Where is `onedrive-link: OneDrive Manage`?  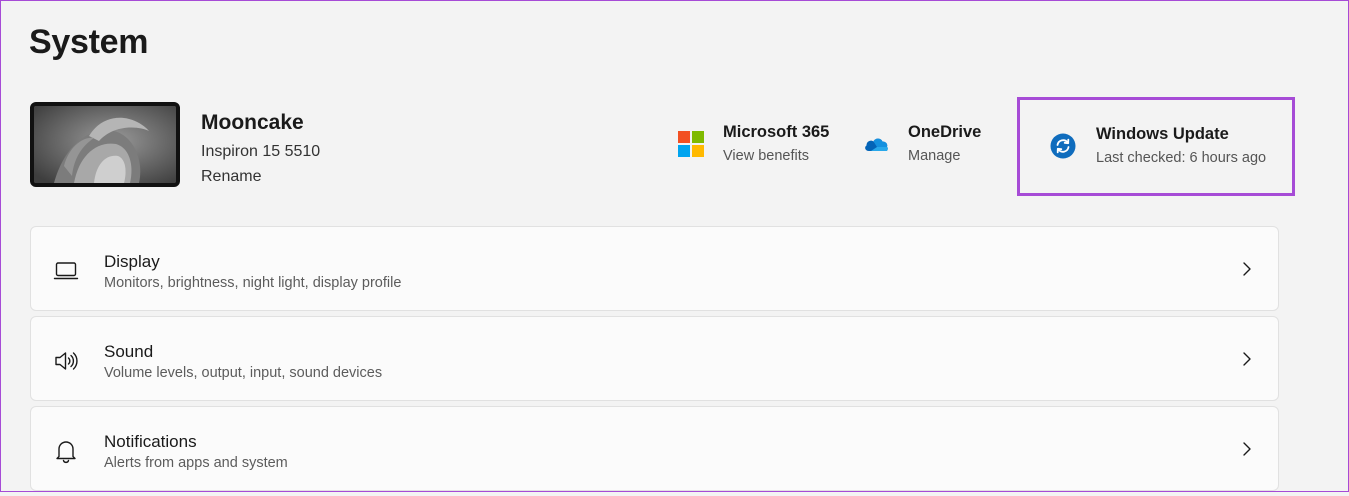 onedrive-link: OneDrive Manage is located at coordinates (922, 142).